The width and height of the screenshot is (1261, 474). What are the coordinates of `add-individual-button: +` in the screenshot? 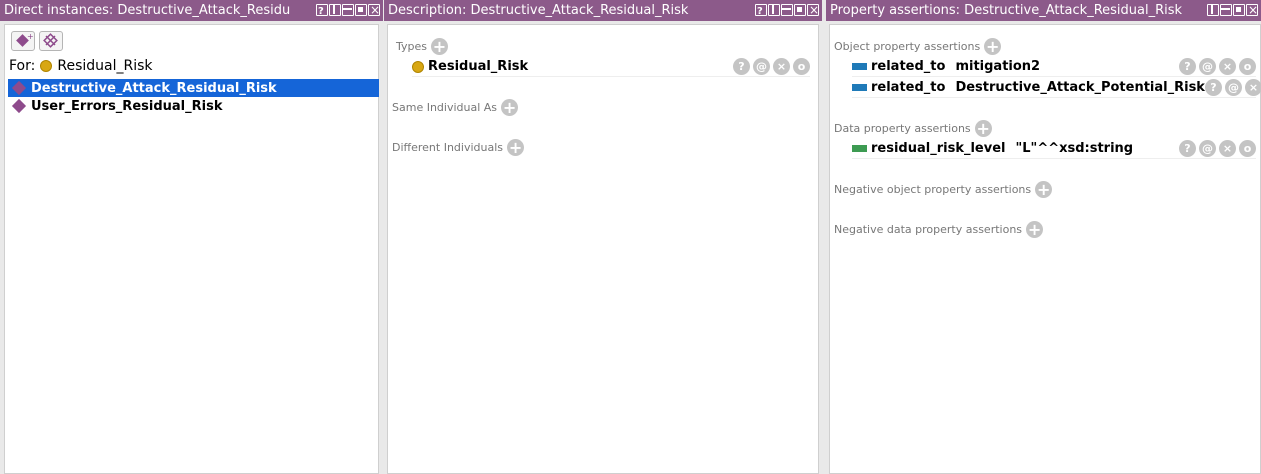 It's located at (23, 41).